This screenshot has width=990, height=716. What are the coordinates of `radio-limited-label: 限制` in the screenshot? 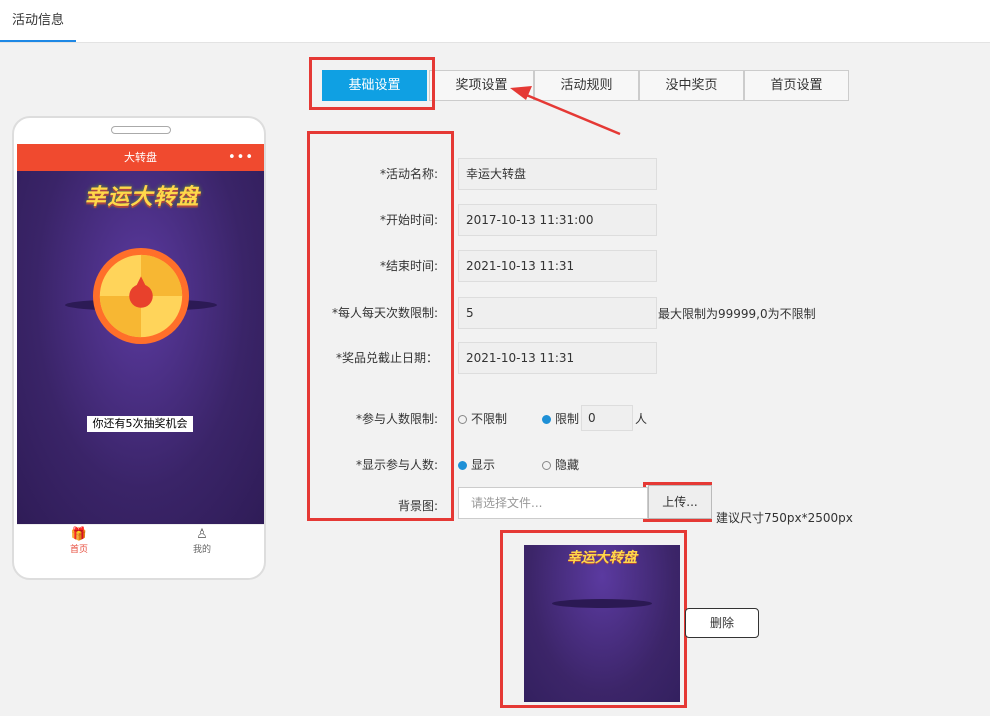 It's located at (567, 419).